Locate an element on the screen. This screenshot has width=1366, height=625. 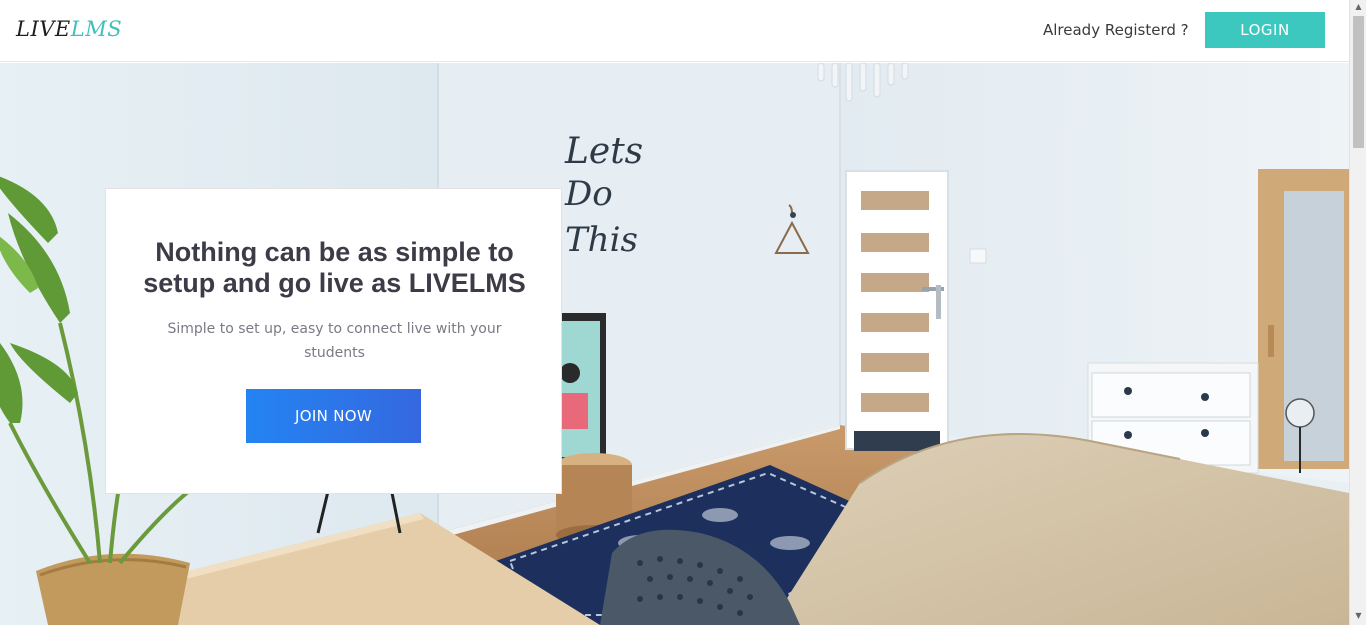
scroll-down-arrow-icon: ▼ is located at coordinates (1358, 616).